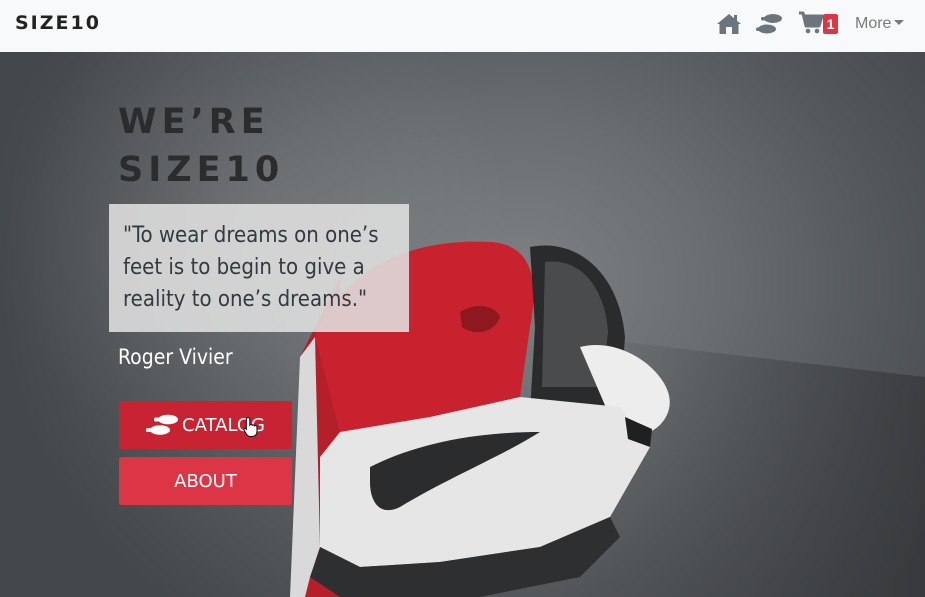 The width and height of the screenshot is (925, 597). Describe the element at coordinates (223, 425) in the screenshot. I see `catalog-label: CATALOG` at that location.